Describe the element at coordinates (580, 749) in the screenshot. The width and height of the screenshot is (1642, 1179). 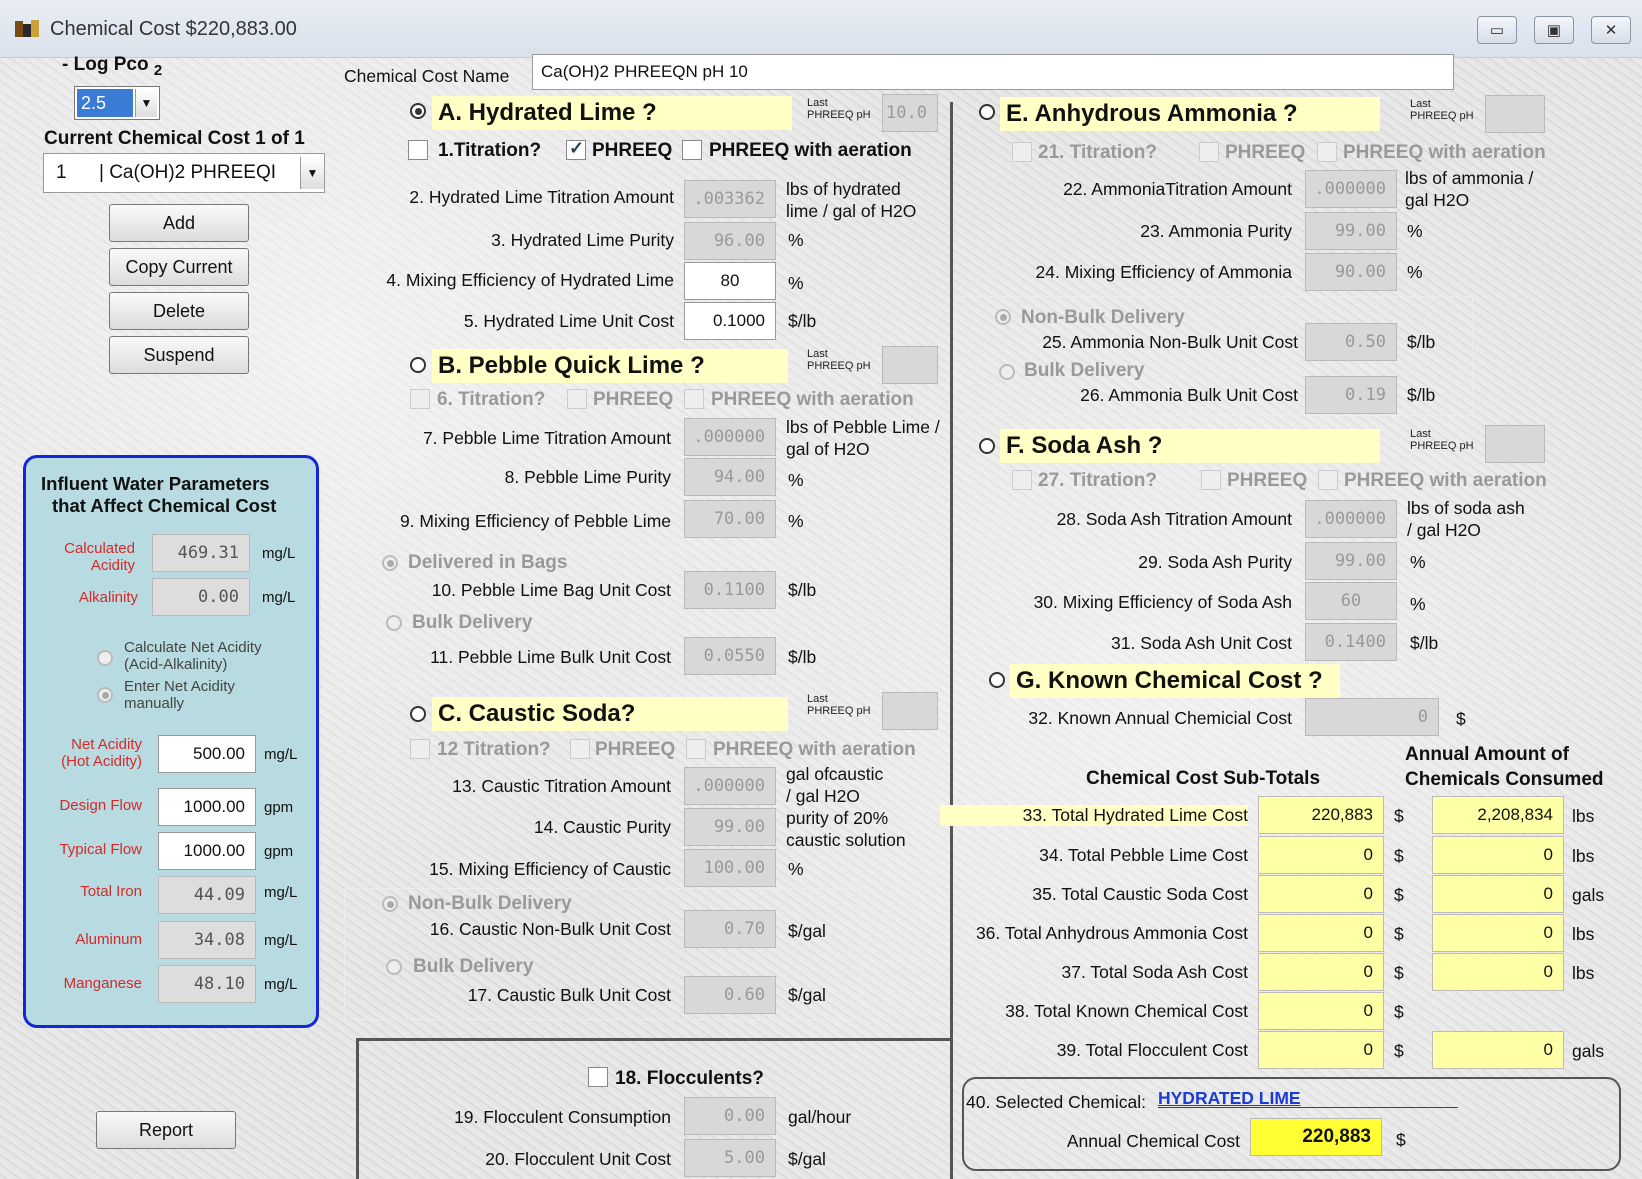
I see `caustic-phreeq-checkbox` at that location.